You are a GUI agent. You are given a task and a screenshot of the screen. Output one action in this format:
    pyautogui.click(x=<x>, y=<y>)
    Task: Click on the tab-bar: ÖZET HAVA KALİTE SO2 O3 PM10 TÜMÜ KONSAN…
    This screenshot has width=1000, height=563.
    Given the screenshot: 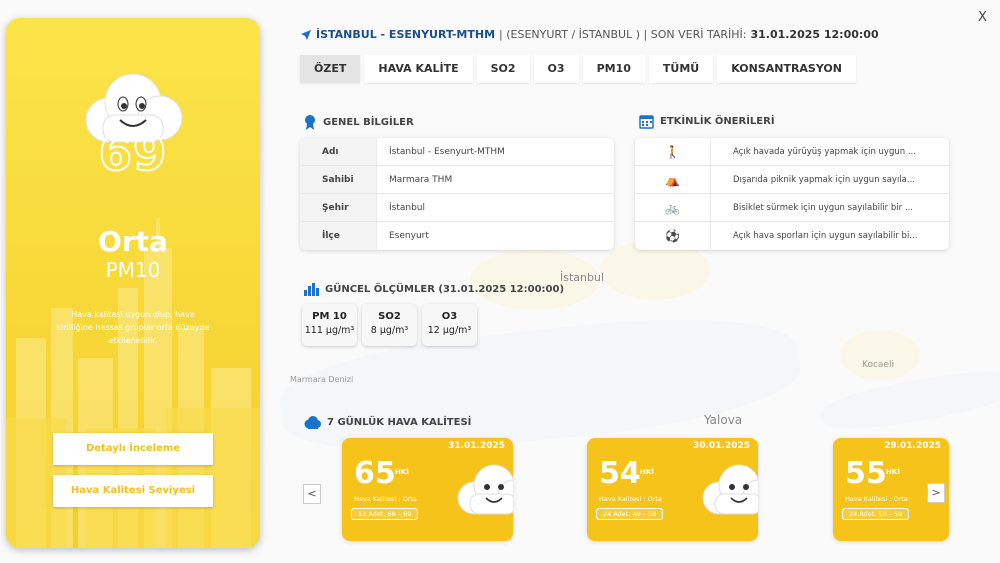 What is the action you would take?
    pyautogui.click(x=578, y=69)
    